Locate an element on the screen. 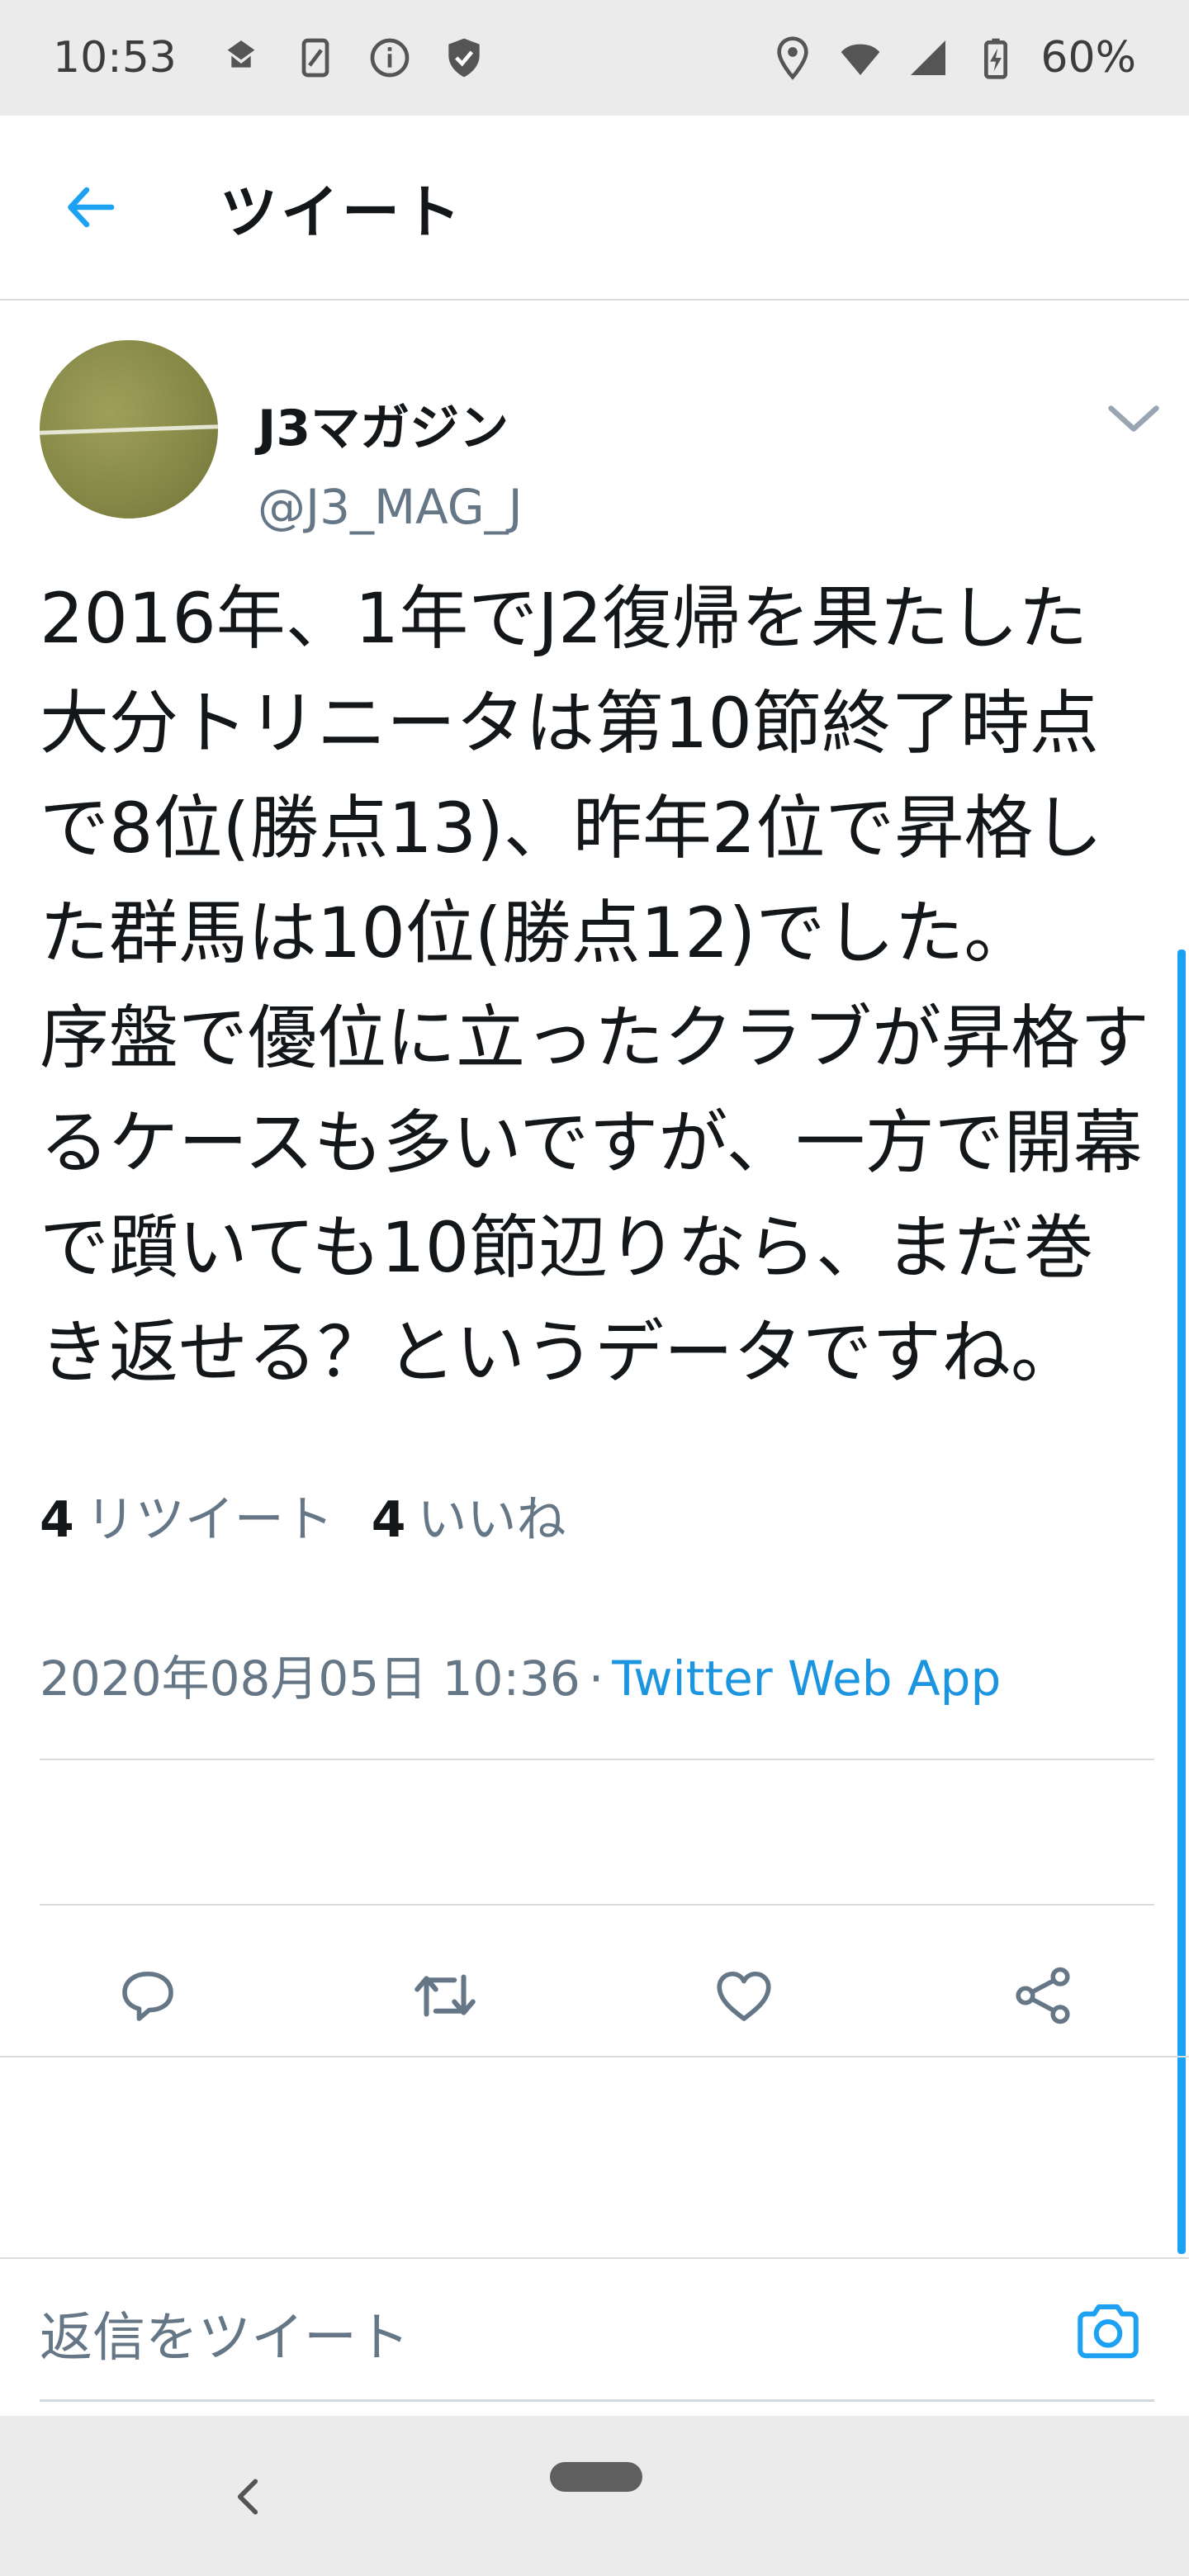 The image size is (1189, 2576). reply-button is located at coordinates (147, 1995).